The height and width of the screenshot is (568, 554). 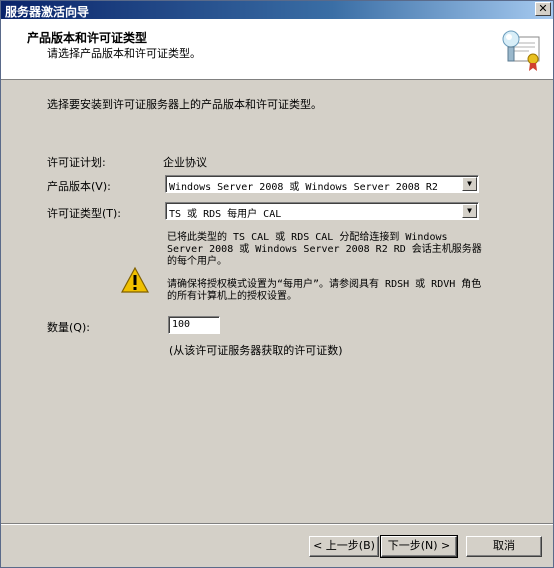 What do you see at coordinates (135, 279) in the screenshot?
I see `warning-icon` at bounding box center [135, 279].